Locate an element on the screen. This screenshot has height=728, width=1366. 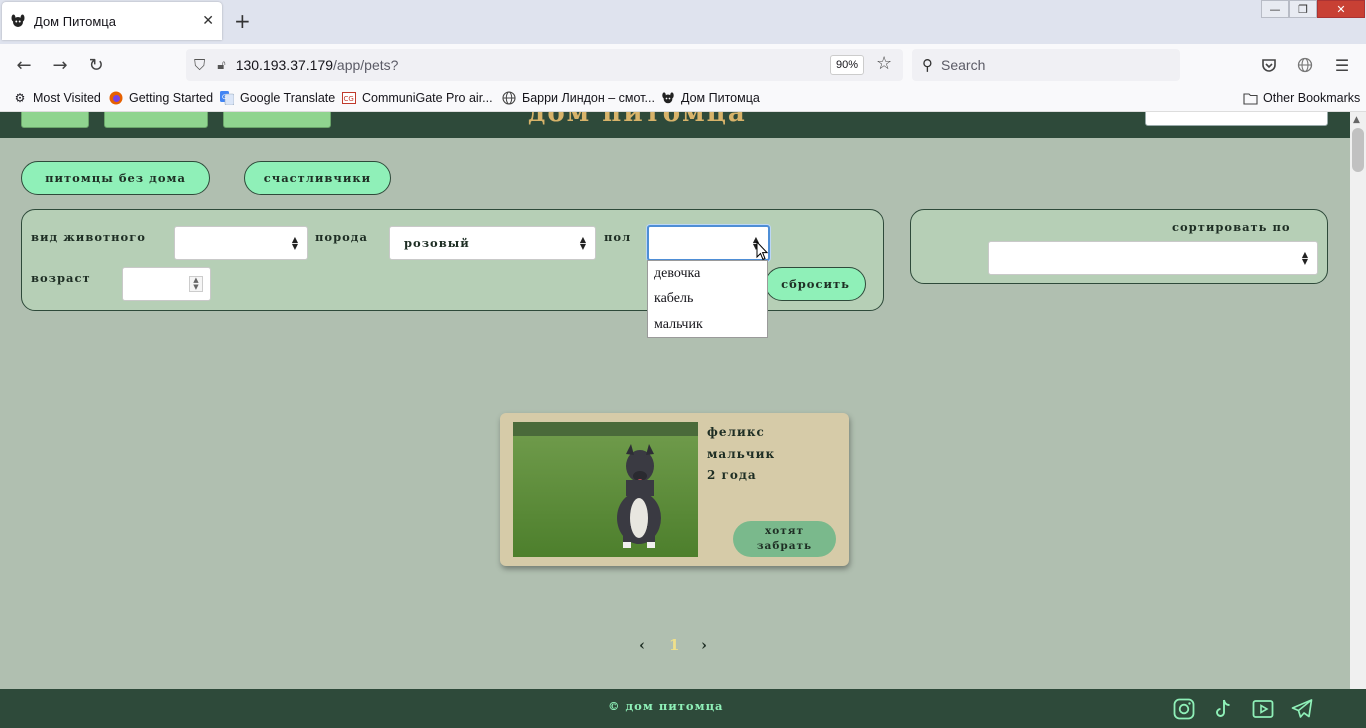
breed-select: розовый ▲ ▼ is located at coordinates (492, 243).